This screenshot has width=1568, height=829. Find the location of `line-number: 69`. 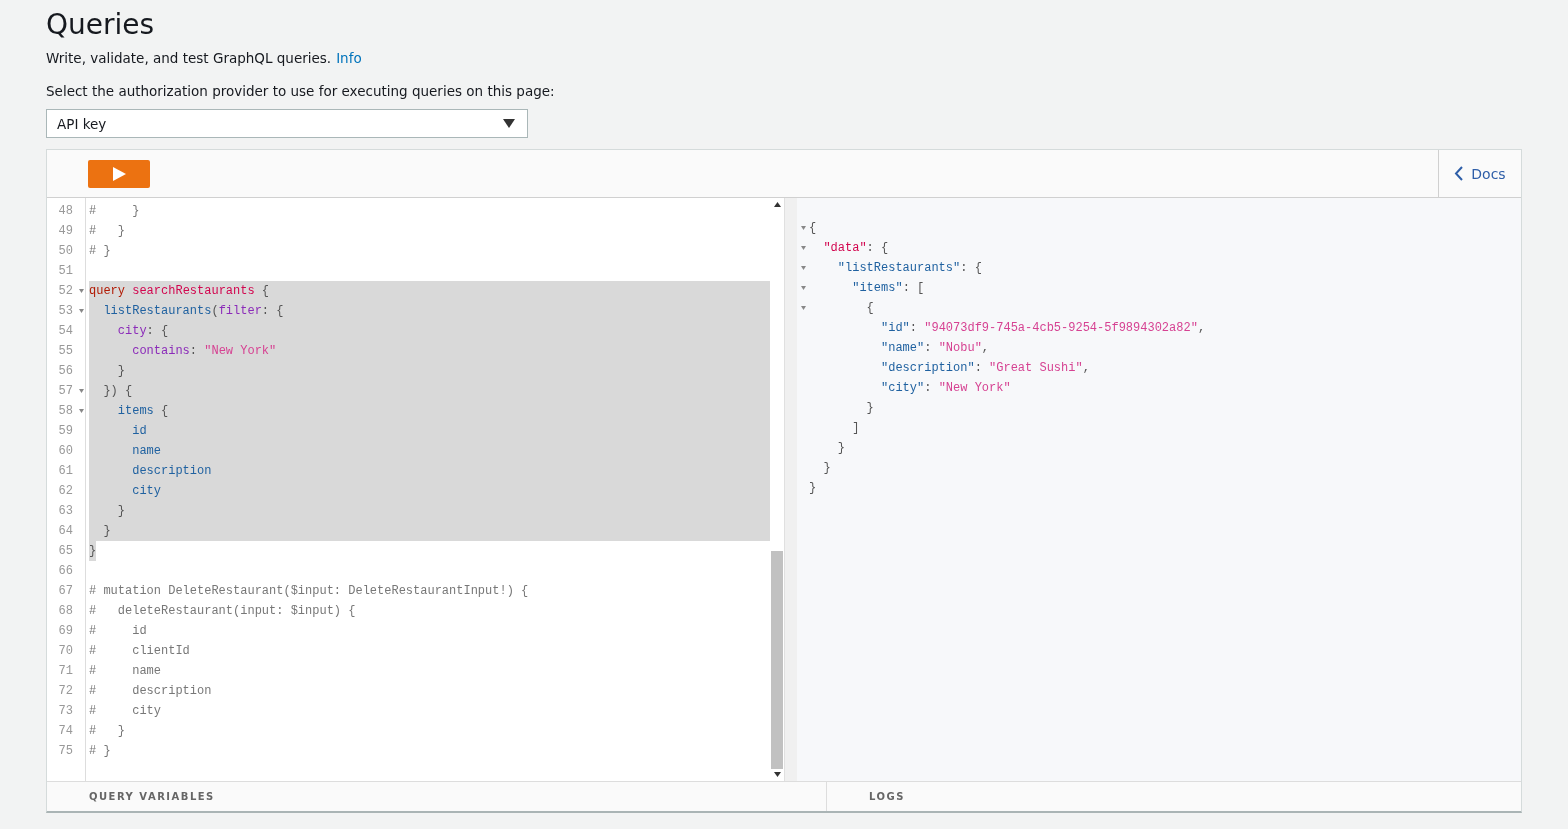

line-number: 69 is located at coordinates (65, 631).